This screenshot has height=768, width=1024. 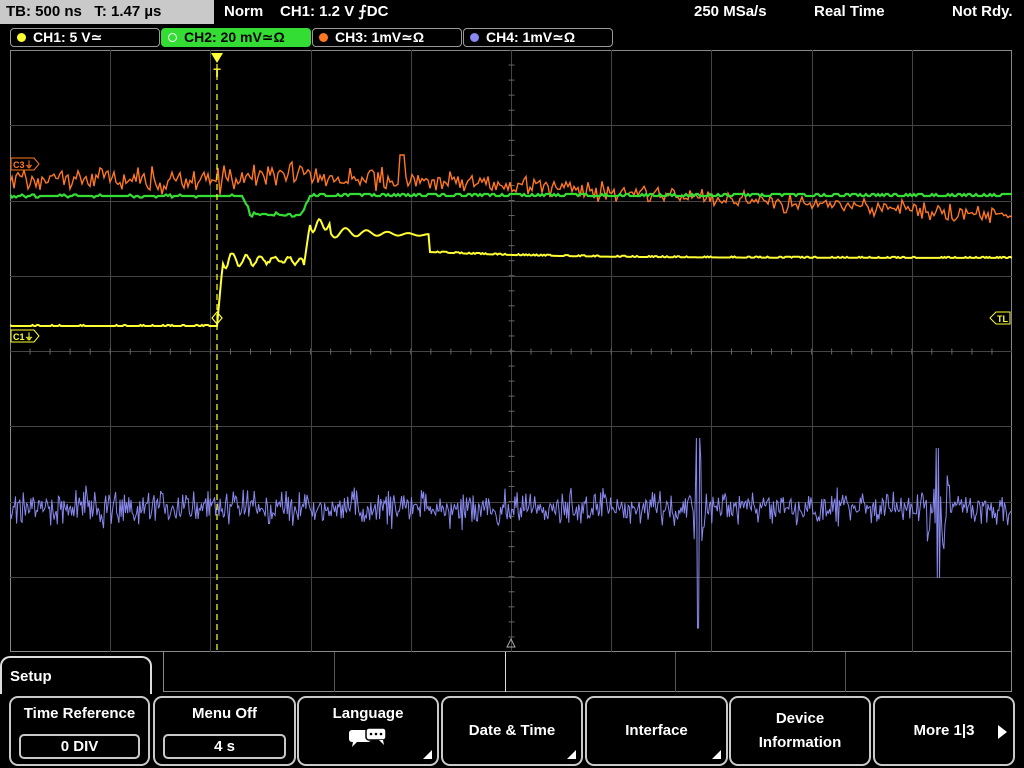 What do you see at coordinates (217, 73) in the screenshot?
I see `svg-text: T` at bounding box center [217, 73].